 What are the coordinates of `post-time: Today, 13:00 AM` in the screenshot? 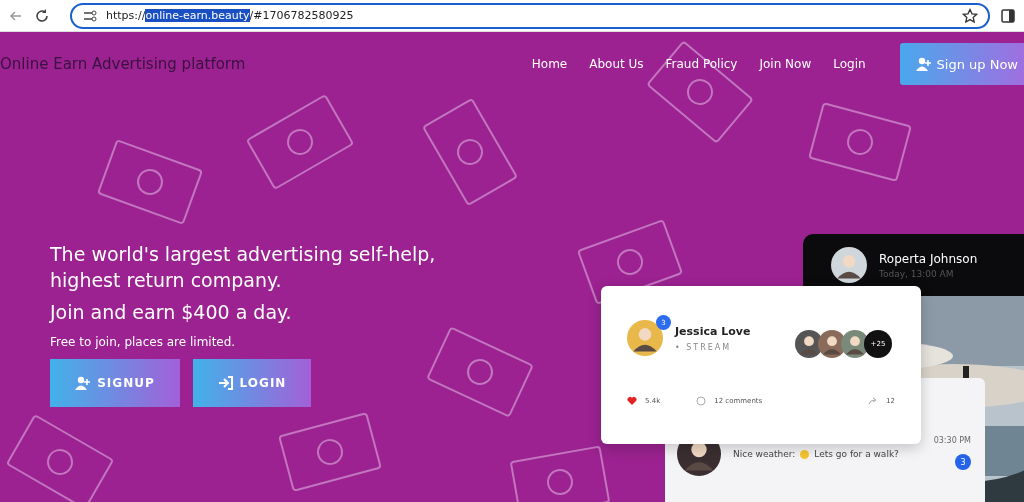 It's located at (917, 273).